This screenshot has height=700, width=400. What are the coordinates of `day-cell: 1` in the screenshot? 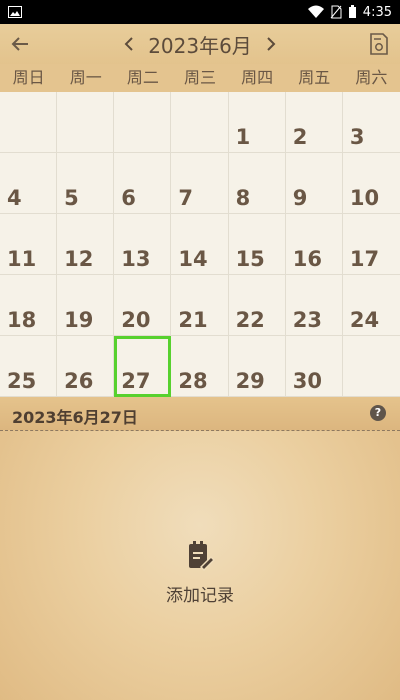 It's located at (257, 122).